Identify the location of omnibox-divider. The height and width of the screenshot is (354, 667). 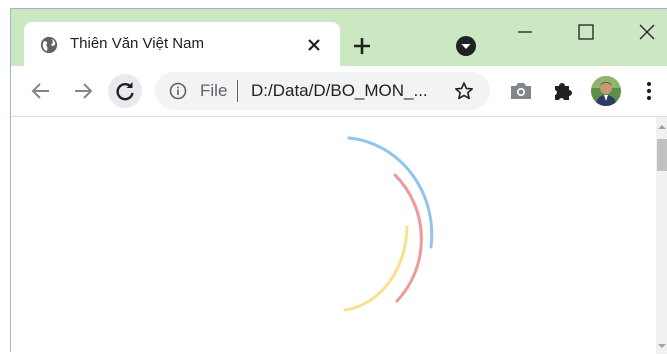
(237, 91).